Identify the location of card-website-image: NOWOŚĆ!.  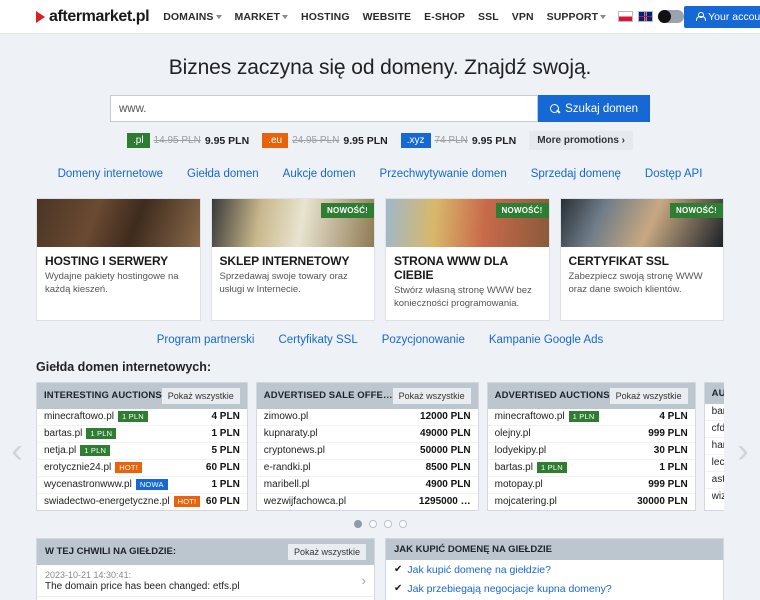
(467, 223).